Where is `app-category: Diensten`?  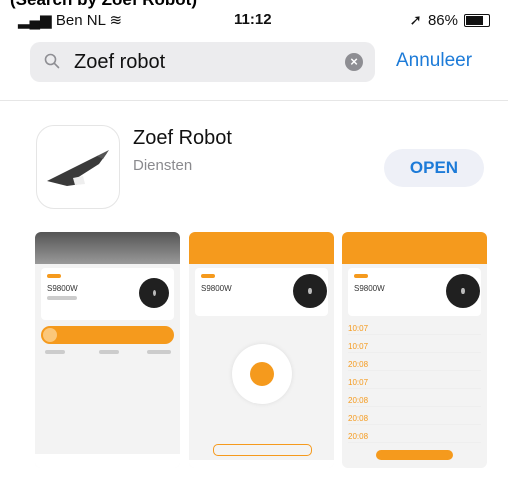
app-category: Diensten is located at coordinates (163, 165).